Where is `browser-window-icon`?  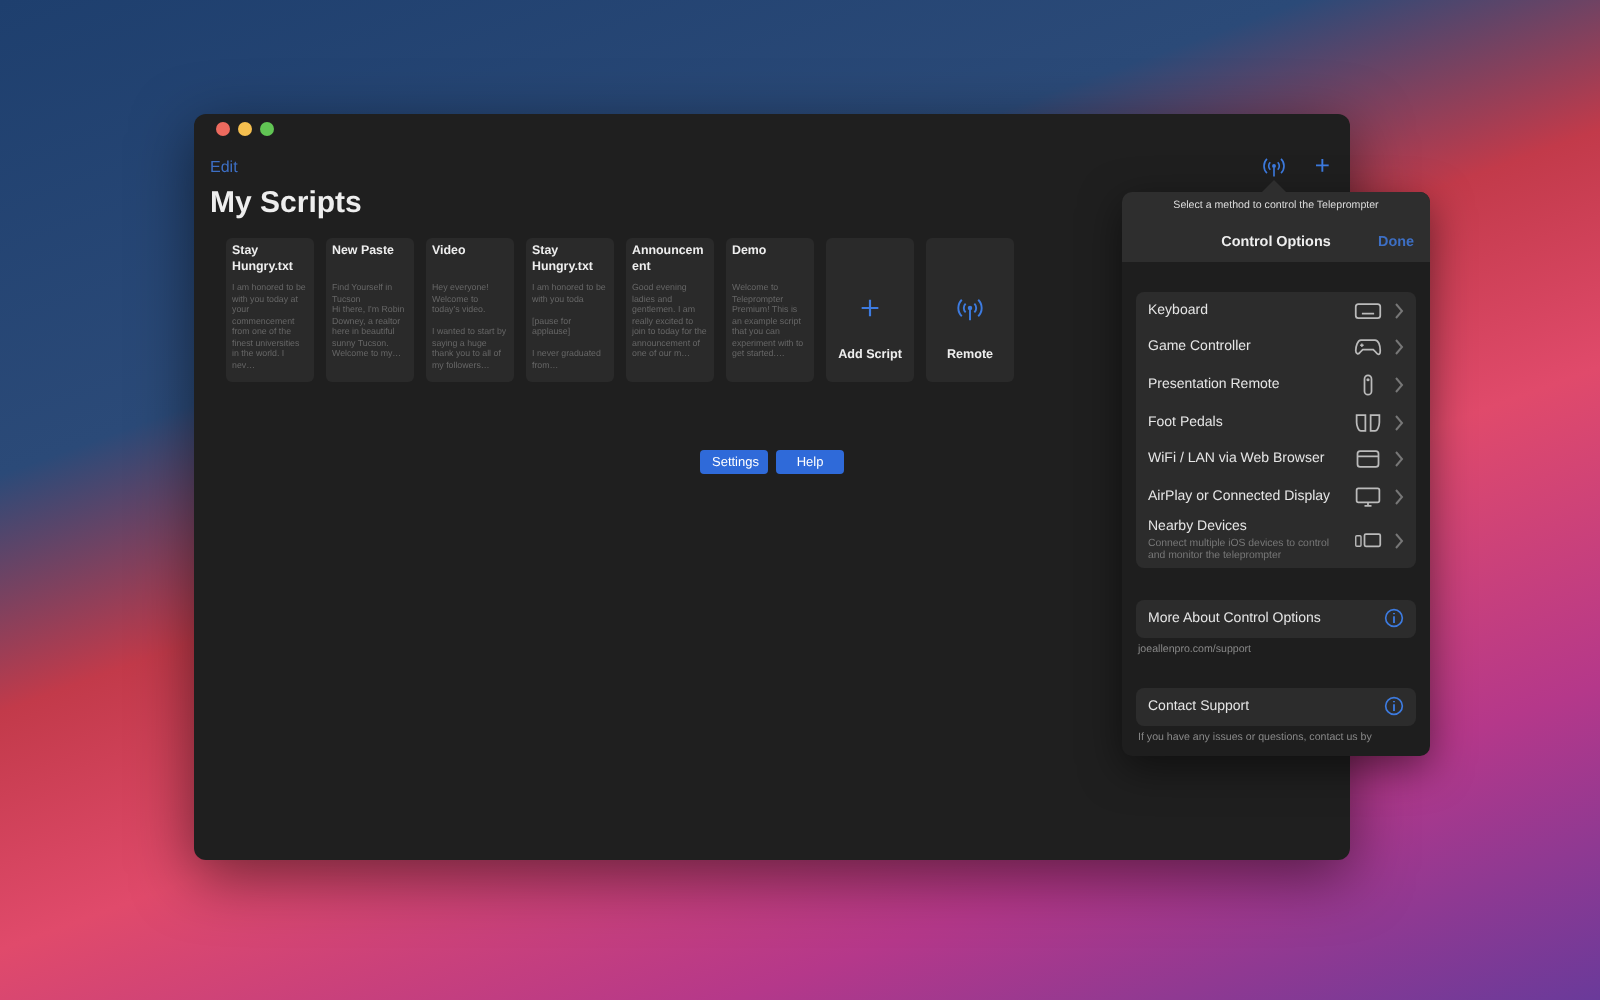
browser-window-icon is located at coordinates (1368, 459).